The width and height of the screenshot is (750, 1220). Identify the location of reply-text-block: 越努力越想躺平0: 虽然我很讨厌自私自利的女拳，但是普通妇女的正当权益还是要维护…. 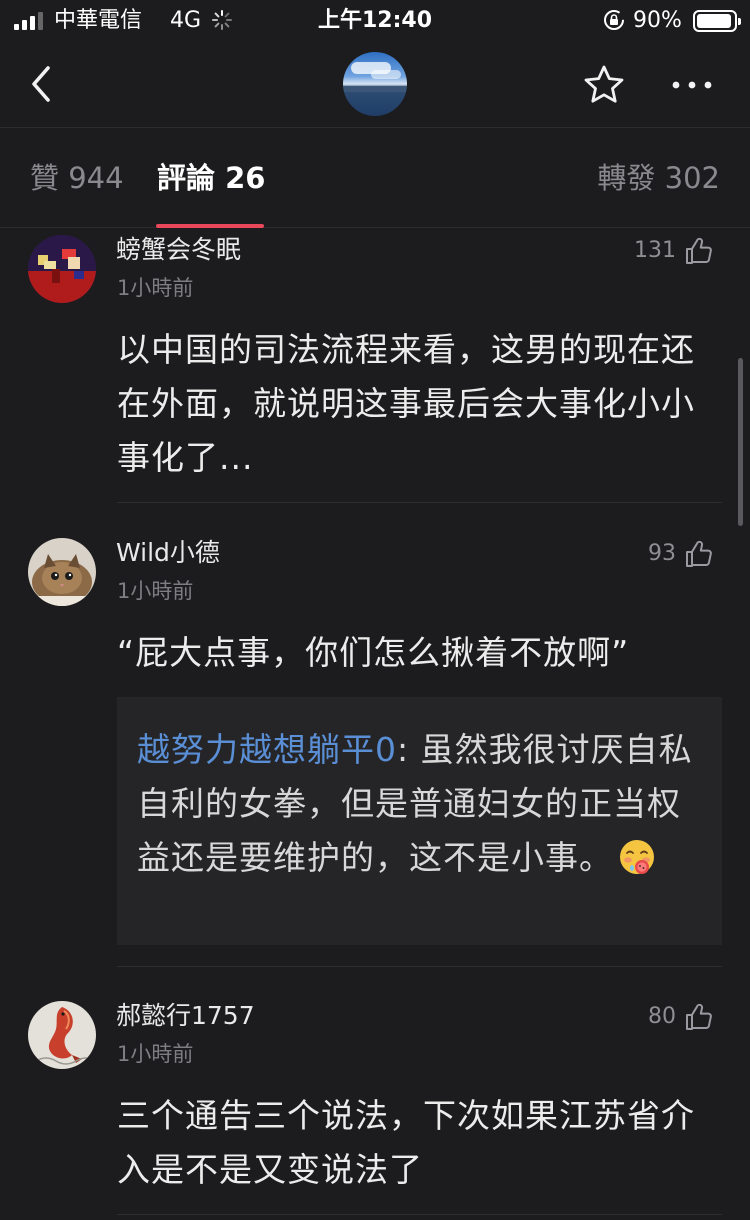
(419, 804).